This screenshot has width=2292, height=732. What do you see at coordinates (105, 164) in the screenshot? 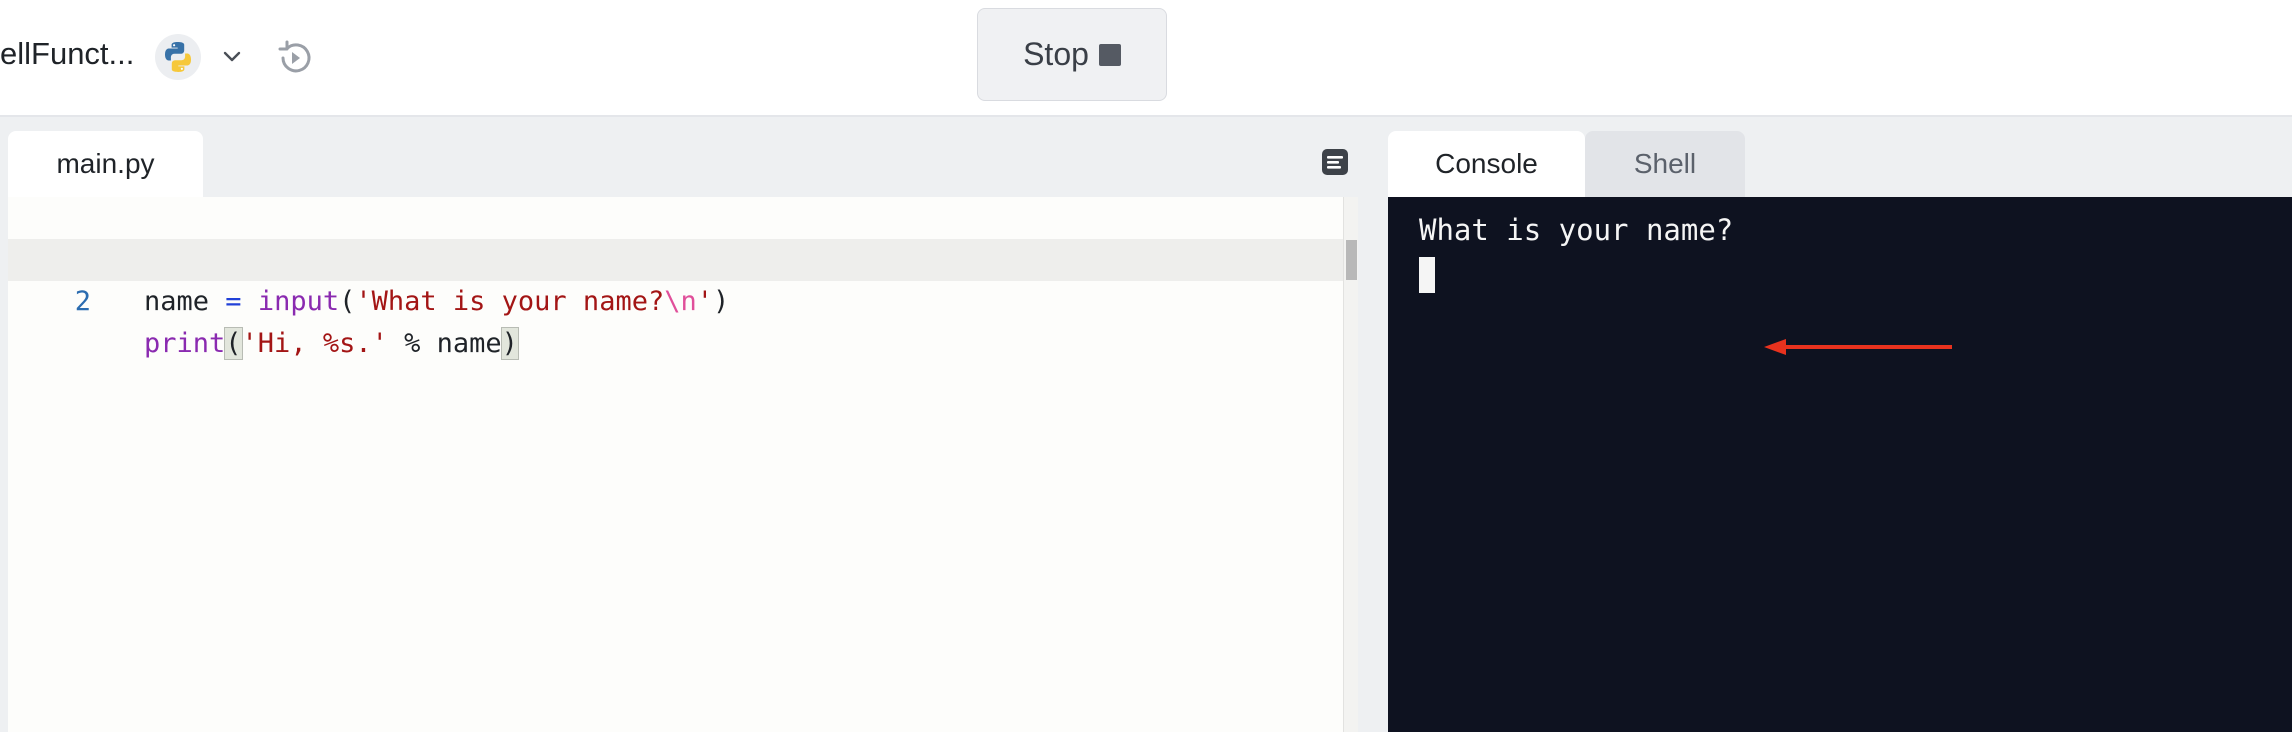
I see `tab-main-py: main.py` at bounding box center [105, 164].